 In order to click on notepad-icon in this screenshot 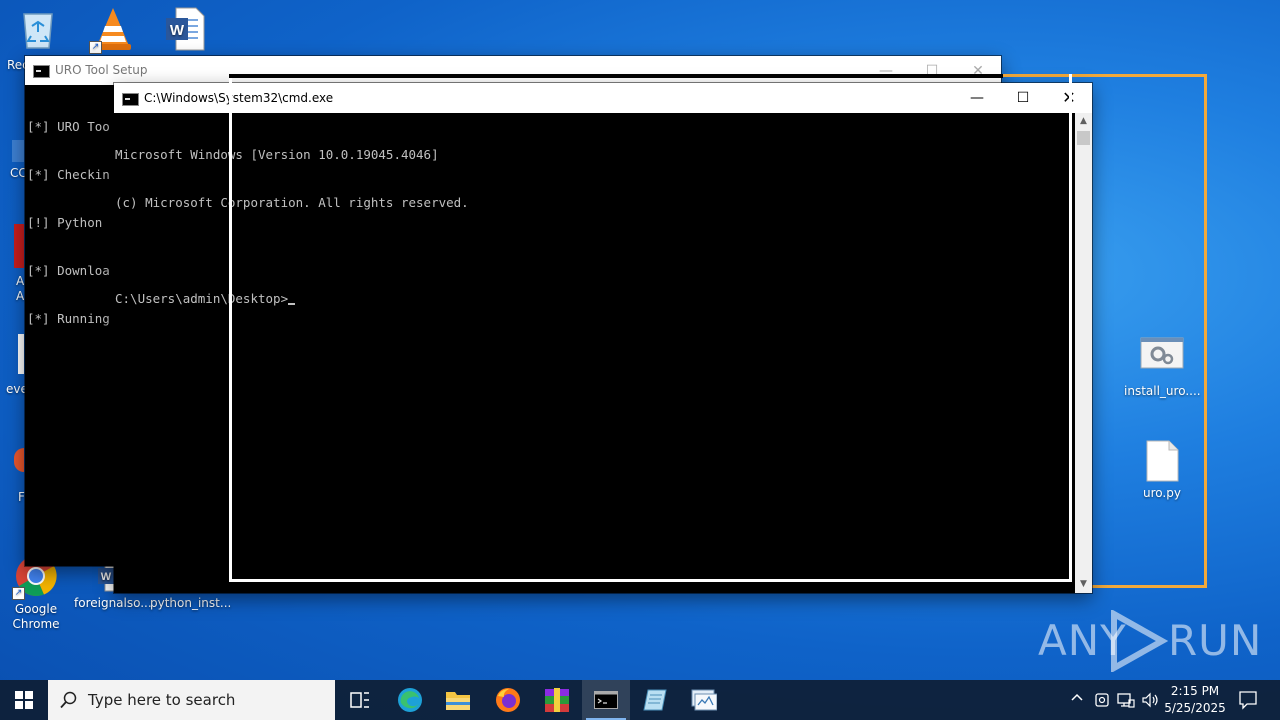, I will do `click(655, 700)`.